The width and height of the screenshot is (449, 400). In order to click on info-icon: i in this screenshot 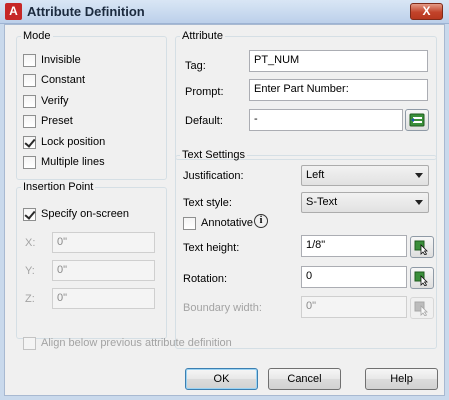, I will do `click(261, 221)`.